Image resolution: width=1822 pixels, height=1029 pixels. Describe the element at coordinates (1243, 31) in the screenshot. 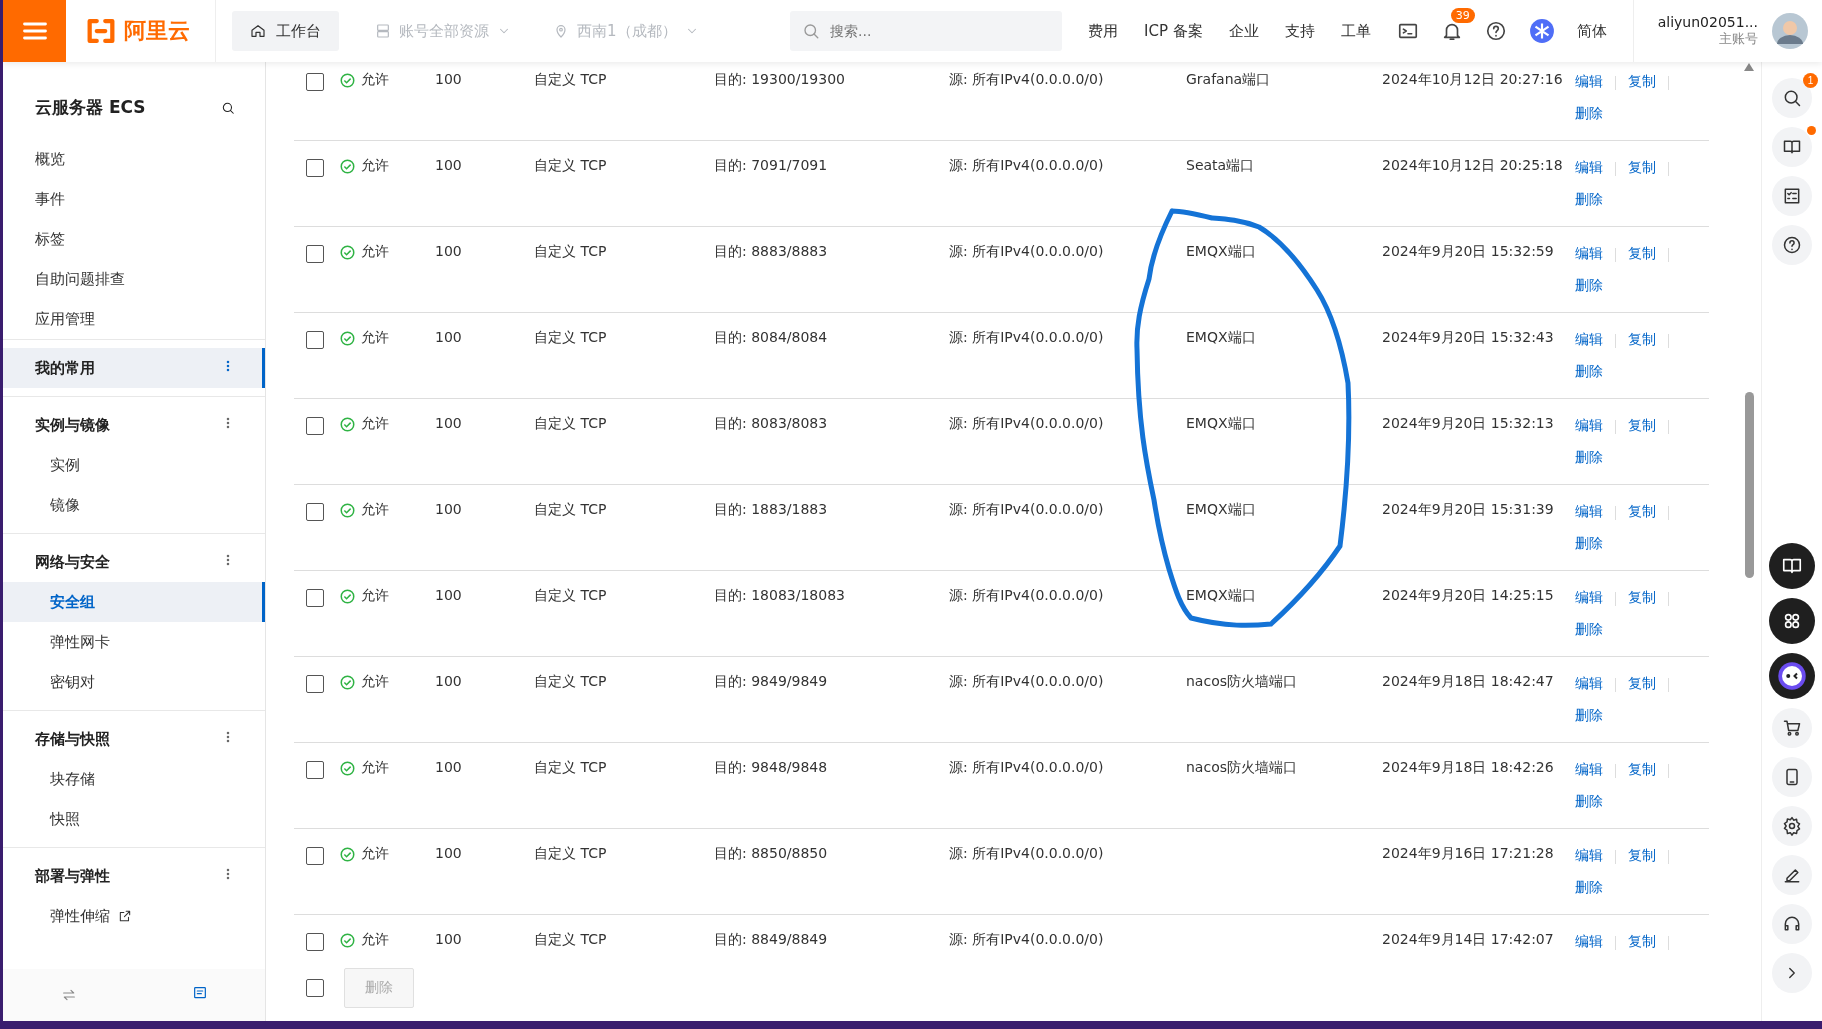

I see `nav-link: 企业` at that location.